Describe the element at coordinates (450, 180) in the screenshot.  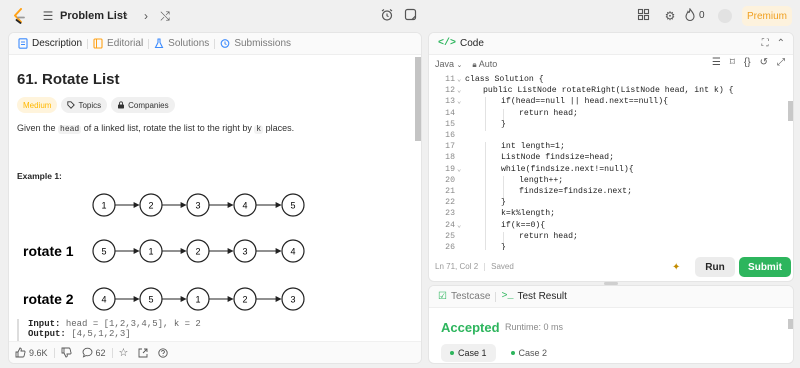
I see `line-number: 20` at that location.